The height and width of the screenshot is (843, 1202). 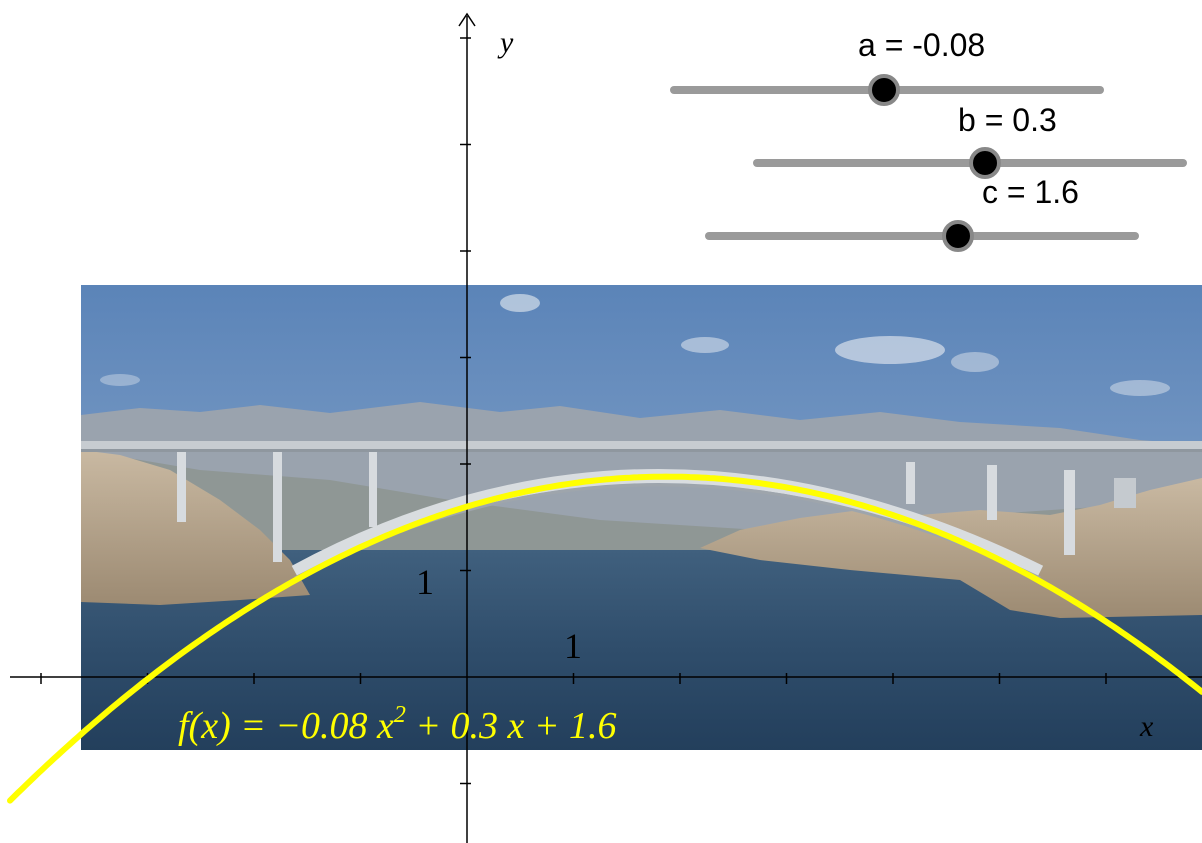 What do you see at coordinates (425, 582) in the screenshot?
I see `y-unit-label: 1` at bounding box center [425, 582].